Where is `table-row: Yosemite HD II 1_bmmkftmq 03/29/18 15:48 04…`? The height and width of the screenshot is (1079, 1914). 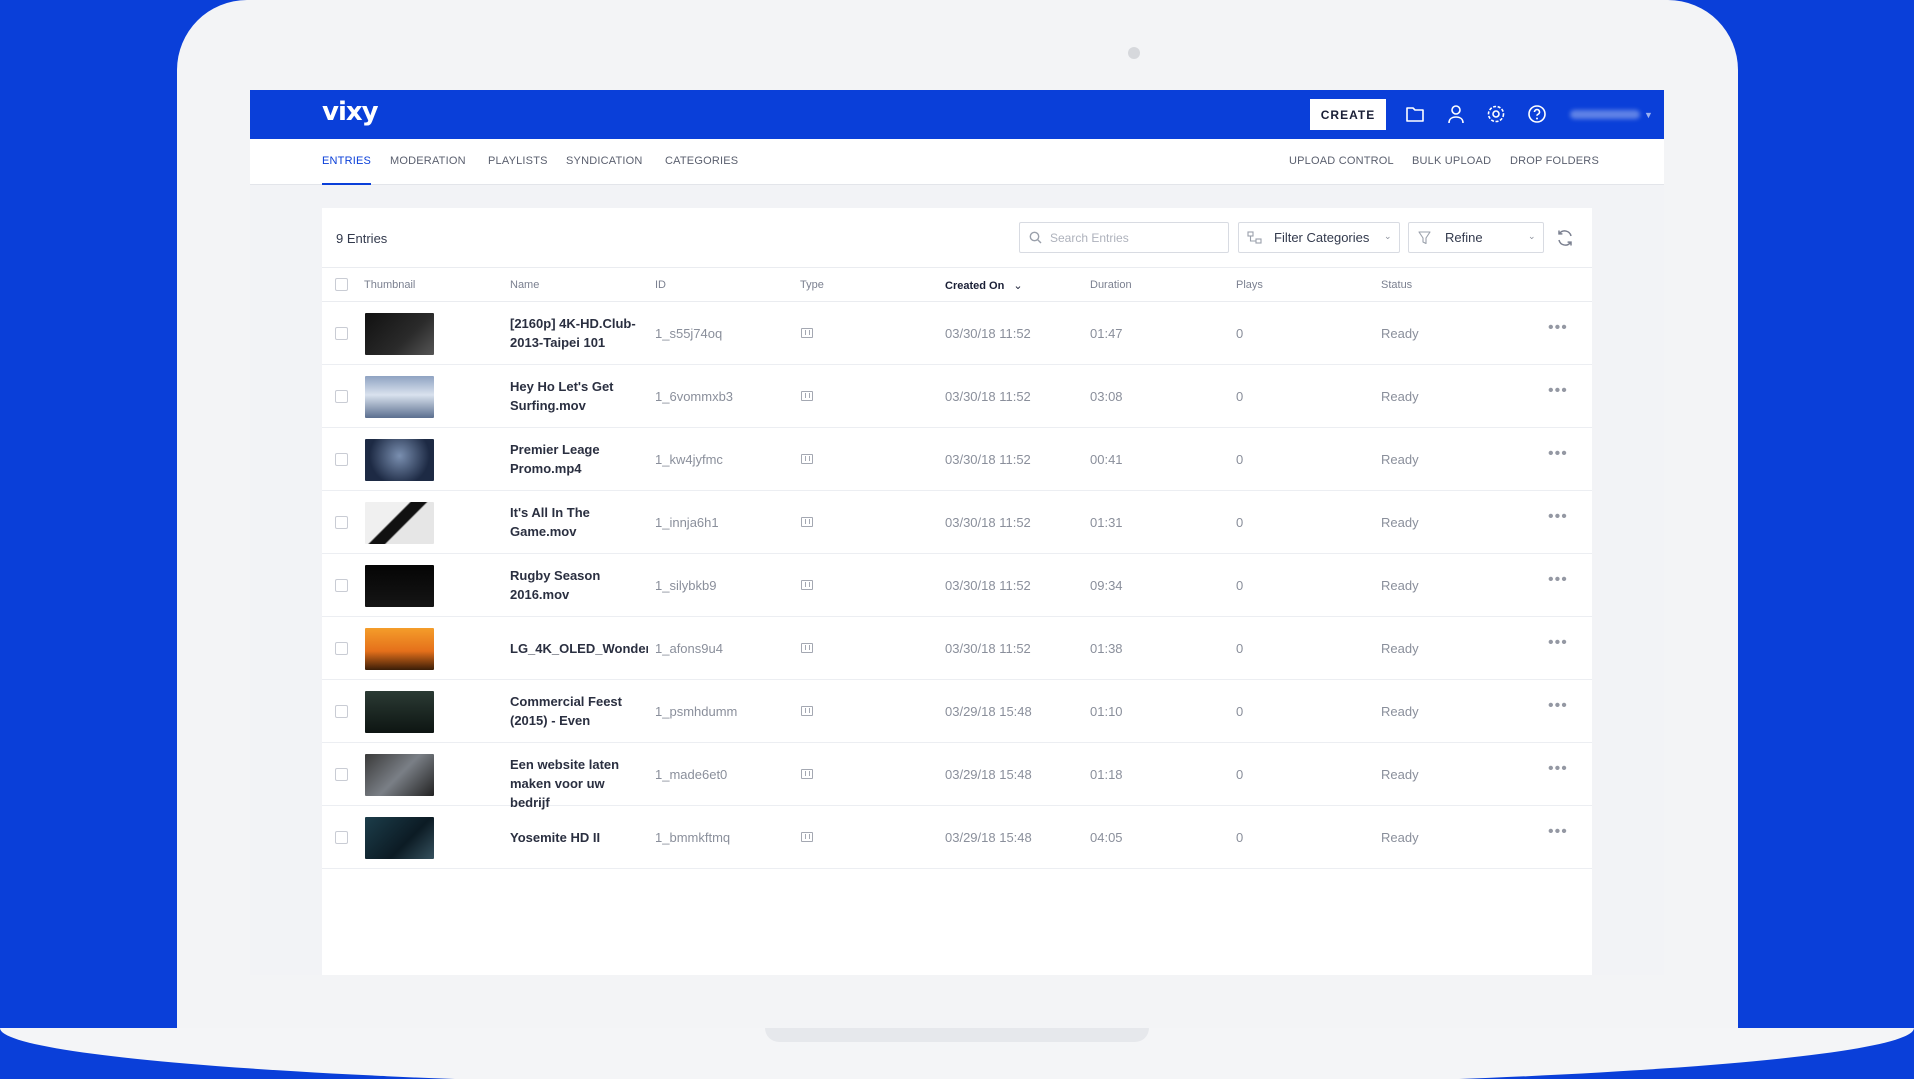
table-row: Yosemite HD II 1_bmmkftmq 03/29/18 15:48 04… is located at coordinates (957, 837).